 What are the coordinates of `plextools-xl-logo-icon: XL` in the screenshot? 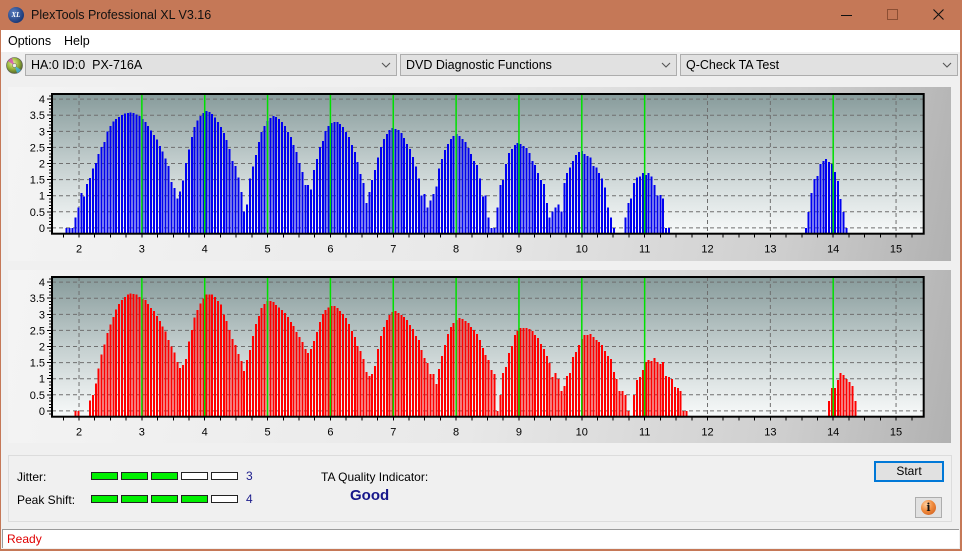 It's located at (16, 15).